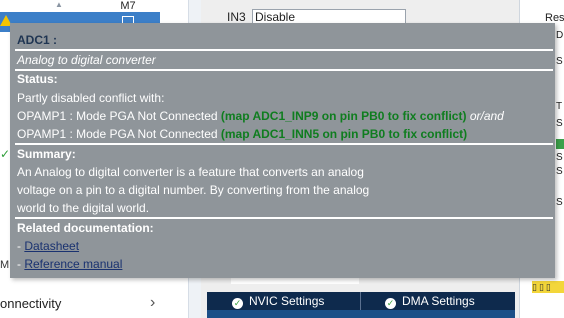 Image resolution: width=564 pixels, height=318 pixels. Describe the element at coordinates (128, 6) in the screenshot. I see `column-header-m7: M7` at that location.